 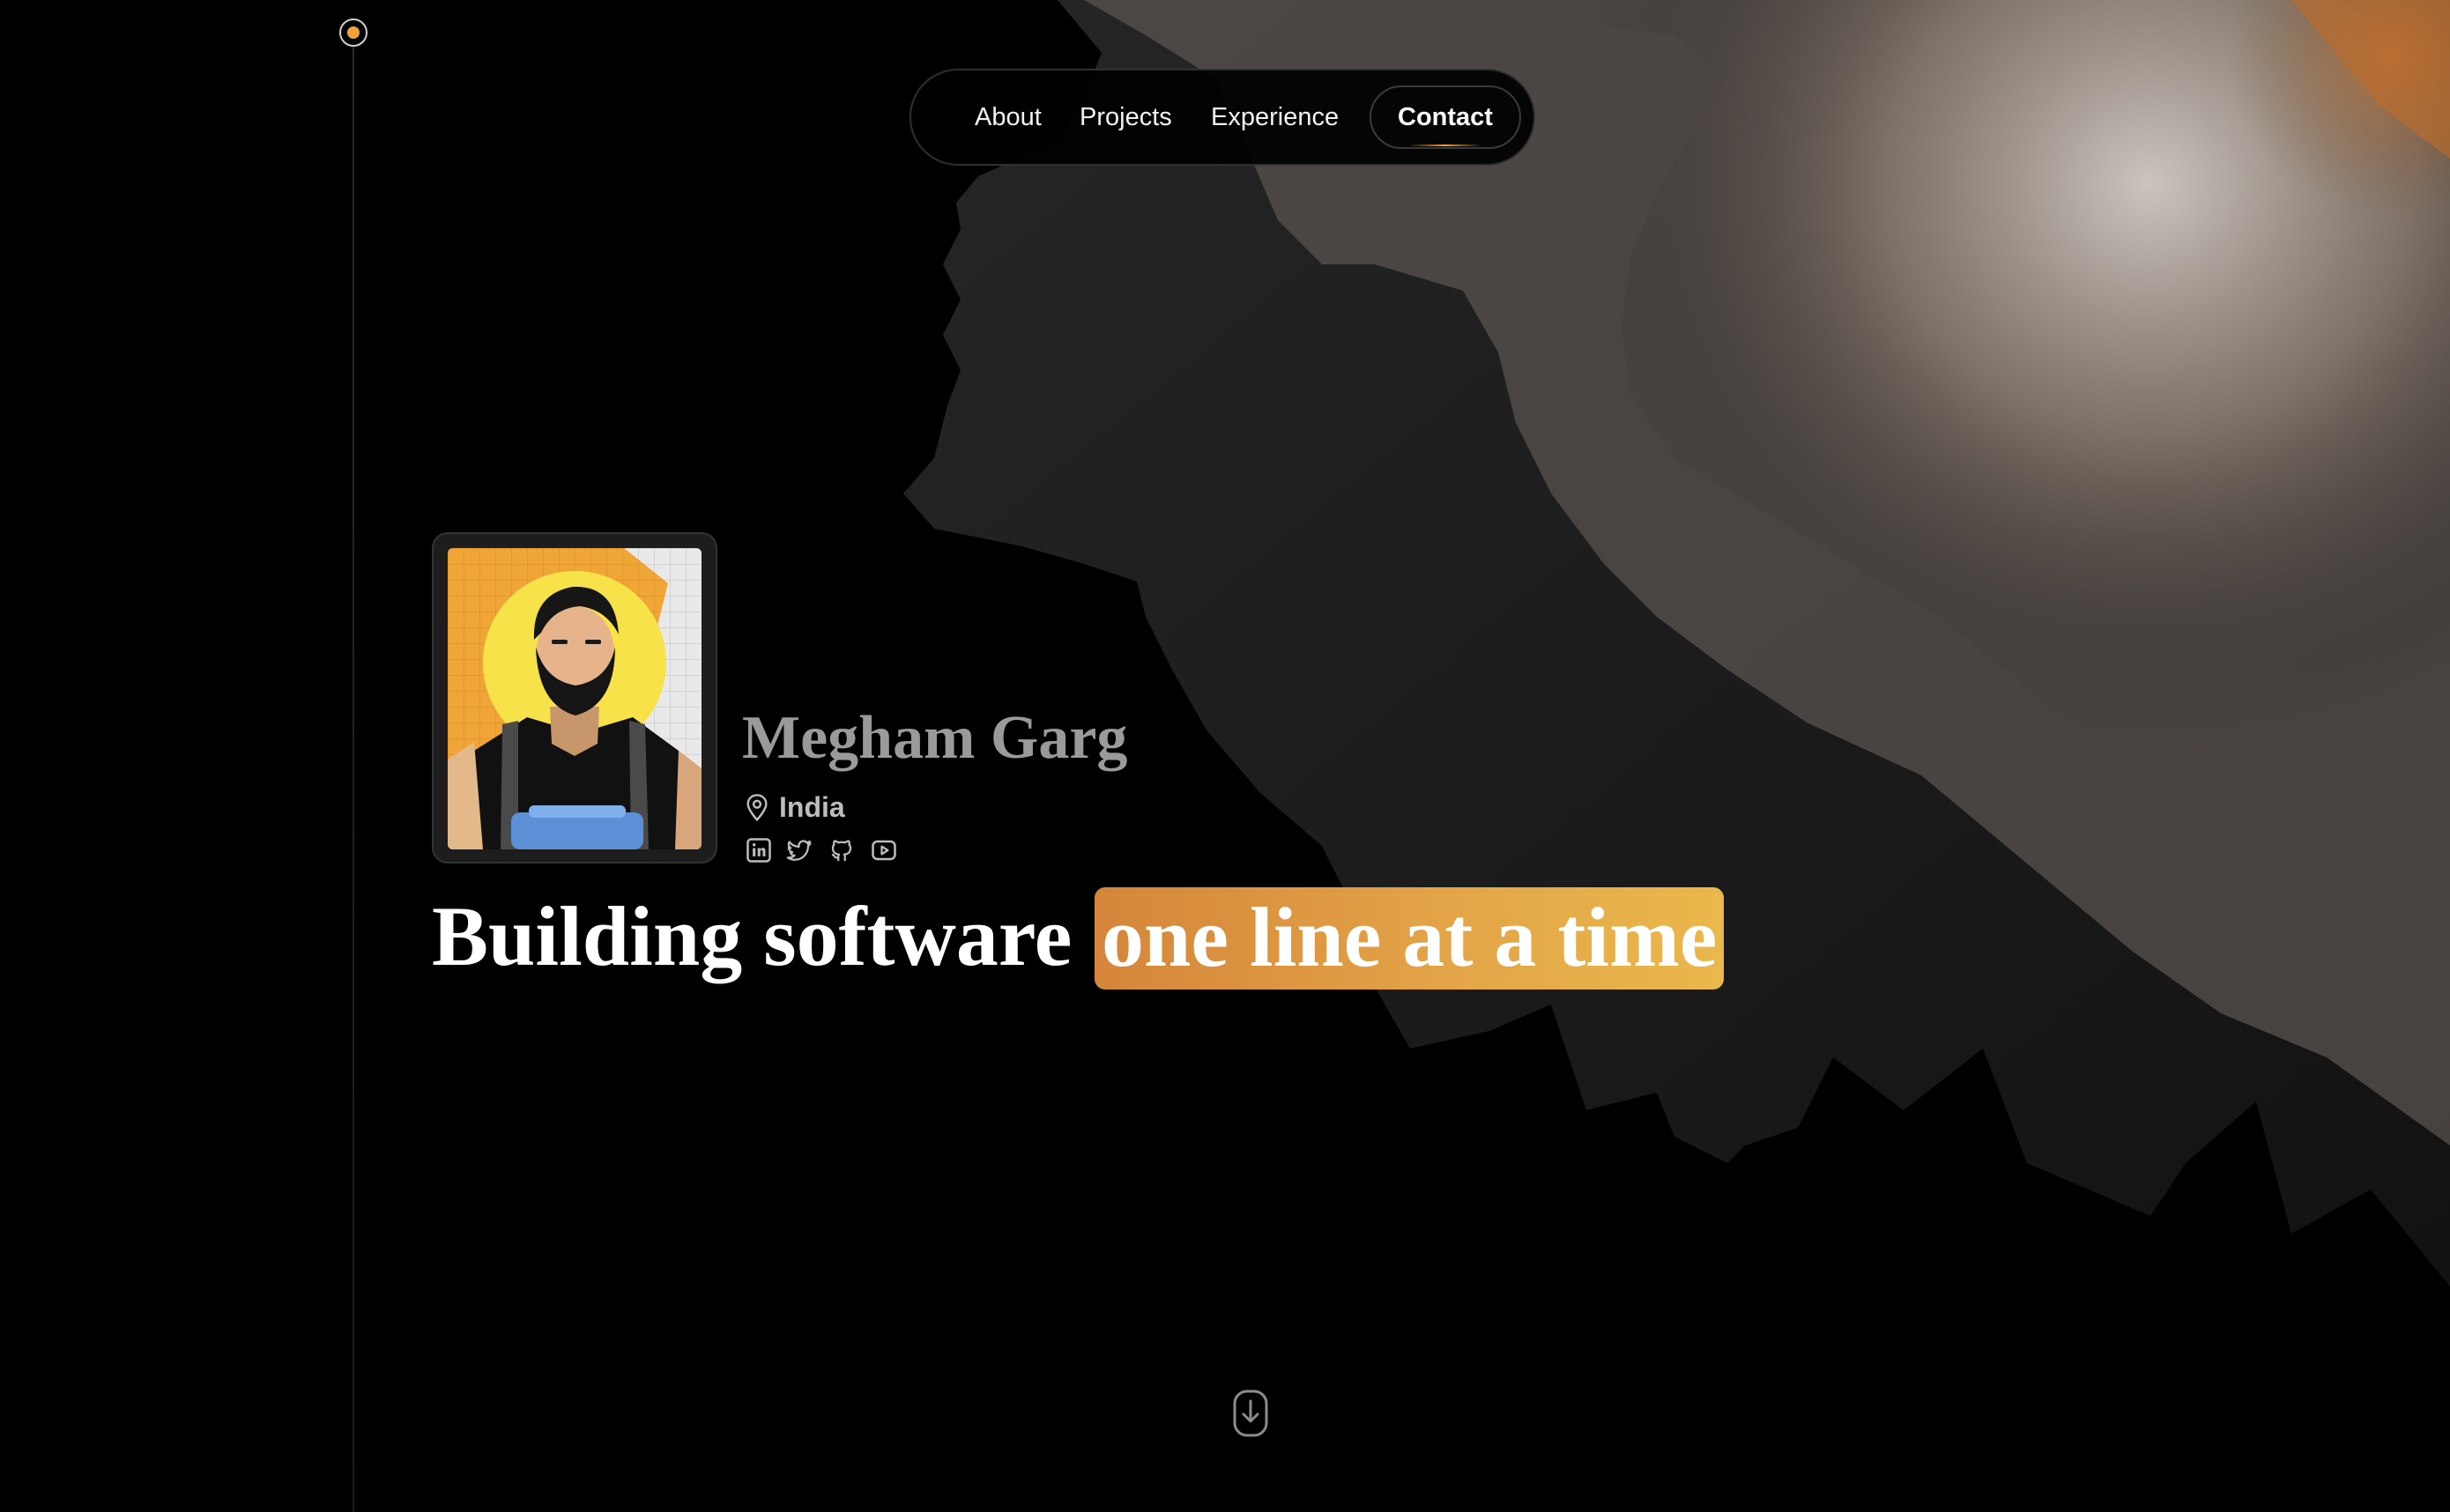 I want to click on headline-text: Building software, so click(x=752, y=936).